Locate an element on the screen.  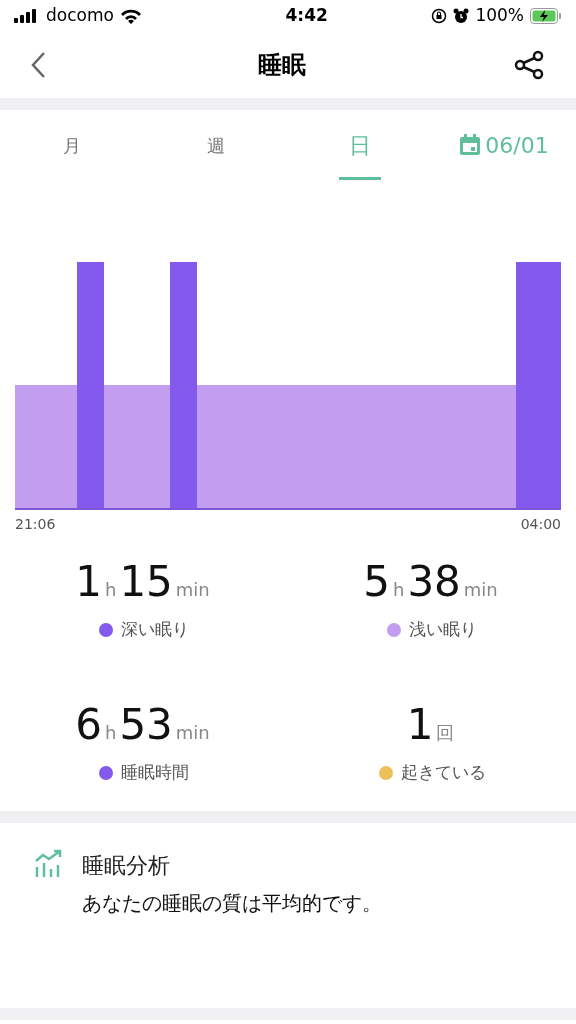
stat-value: 6 h 53 min is located at coordinates (143, 725).